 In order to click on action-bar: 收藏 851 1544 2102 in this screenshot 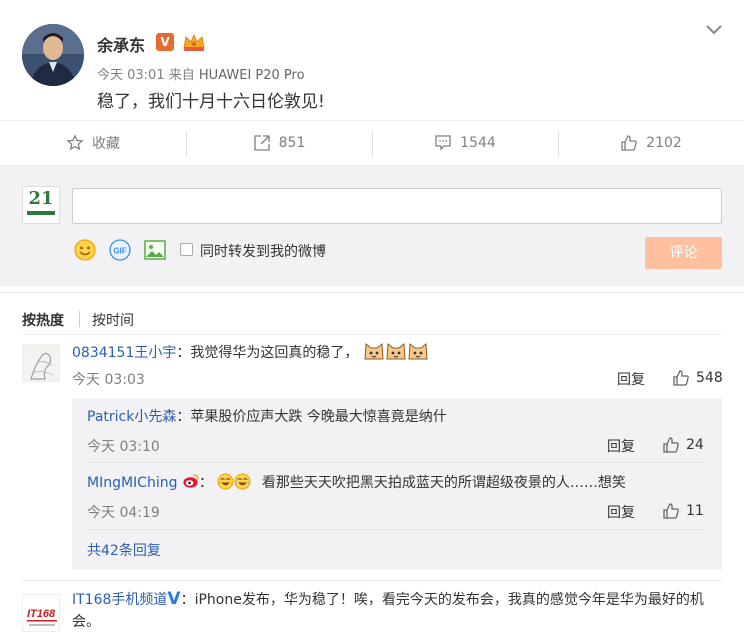, I will do `click(372, 143)`.